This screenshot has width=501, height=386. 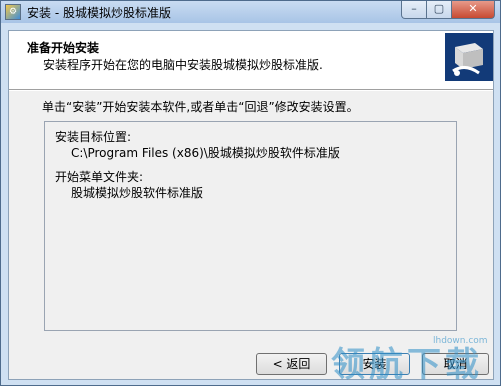 What do you see at coordinates (251, 90) in the screenshot?
I see `header-divider` at bounding box center [251, 90].